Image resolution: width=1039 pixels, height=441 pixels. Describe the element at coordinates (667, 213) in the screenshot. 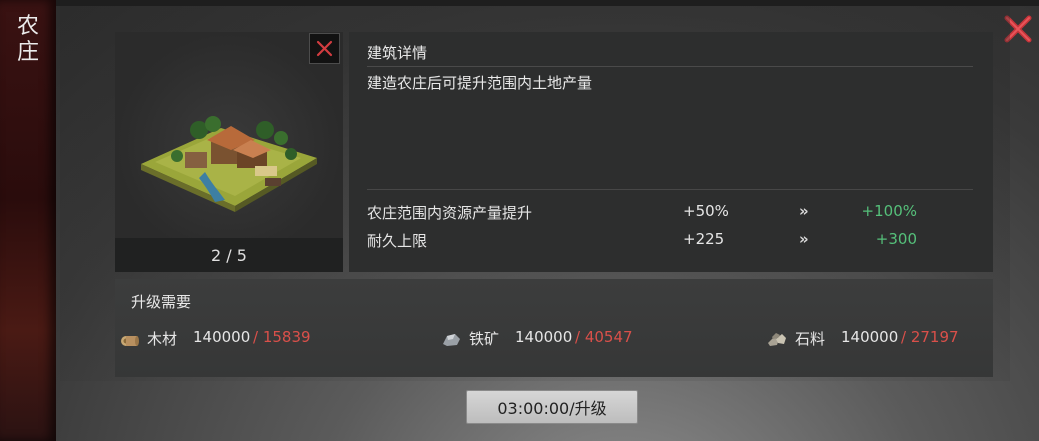

I see `stat-row-production: 农庄范围内资源产量提升 +50% » +100%` at that location.